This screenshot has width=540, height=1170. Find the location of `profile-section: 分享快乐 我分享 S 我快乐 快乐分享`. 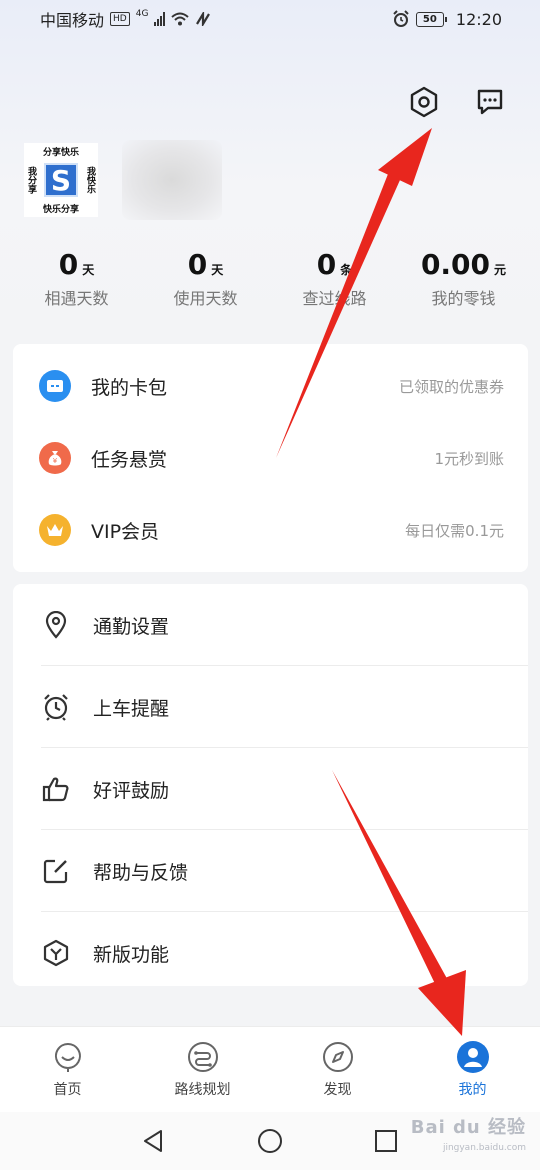

profile-section: 分享快乐 我分享 S 我快乐 快乐分享 is located at coordinates (123, 180).